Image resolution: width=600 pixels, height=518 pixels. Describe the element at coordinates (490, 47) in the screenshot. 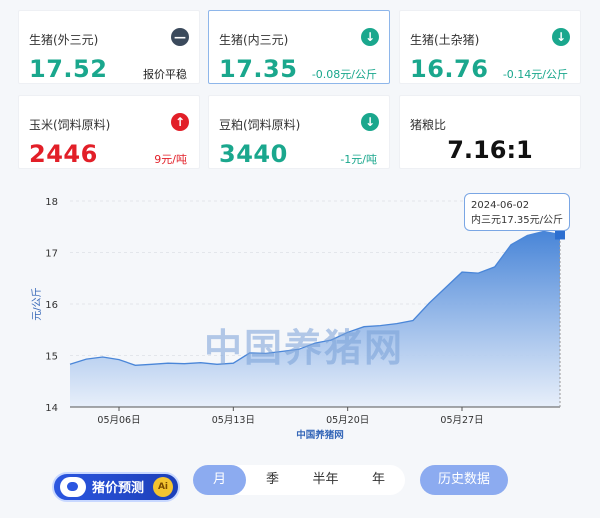

I see `price-card-pig-local: 生猪(土杂猪) ↓ 16.76 -0.14元/公斤` at that location.